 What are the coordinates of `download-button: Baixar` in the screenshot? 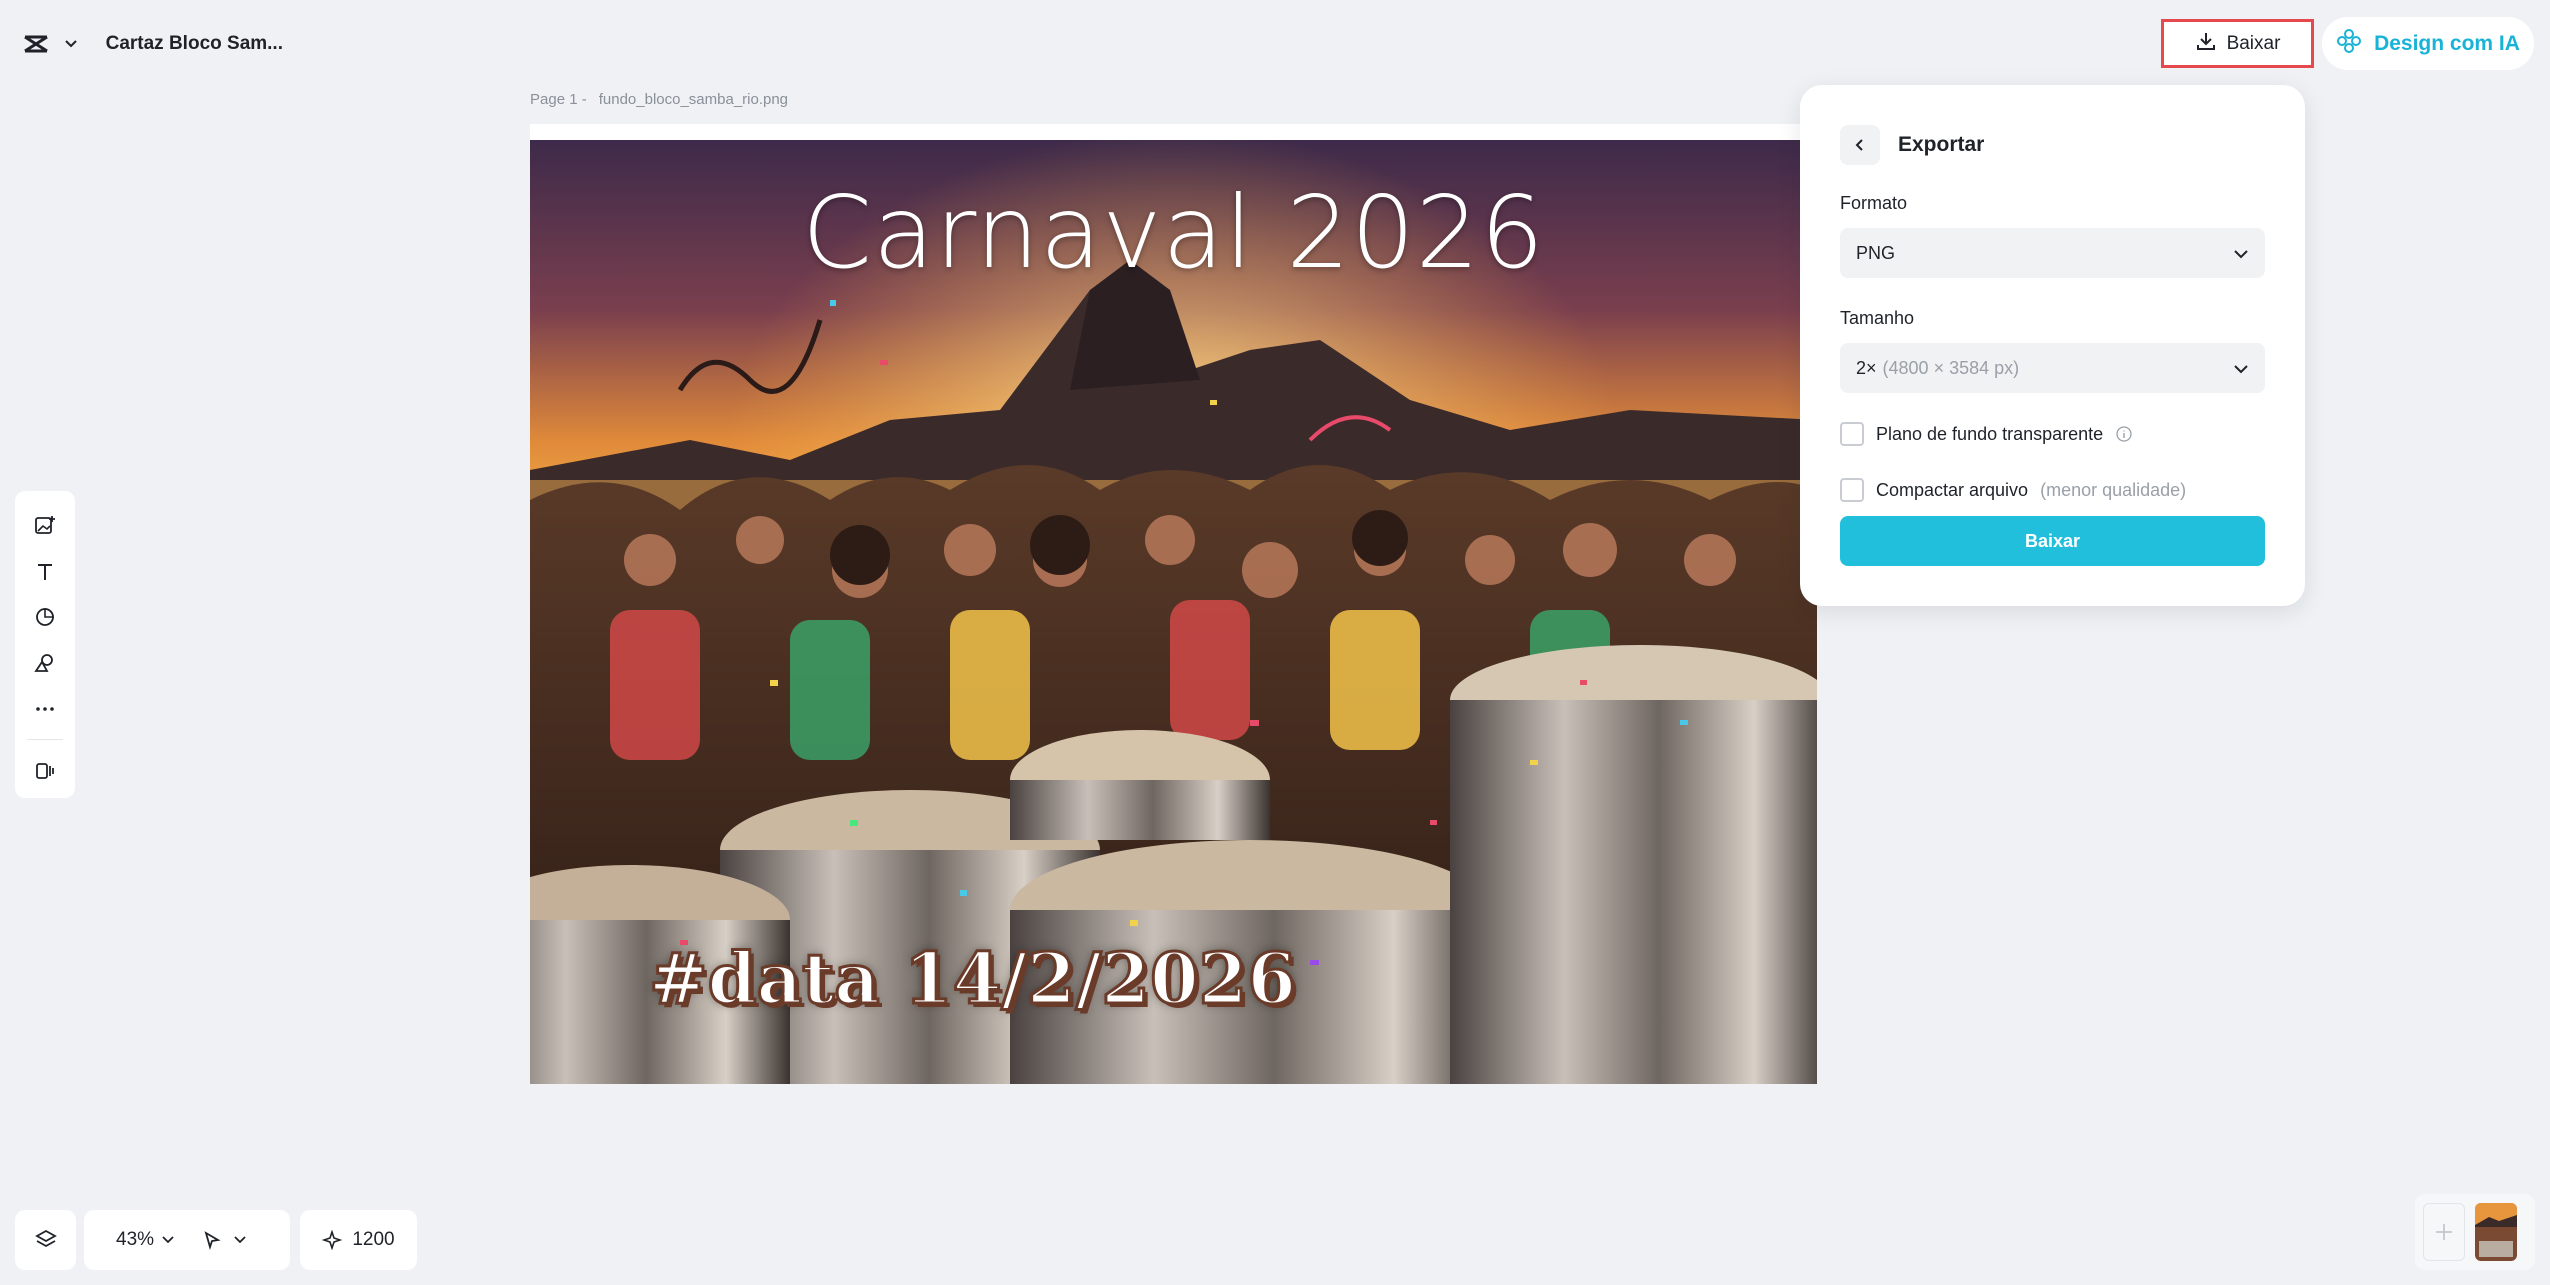 It's located at (2237, 43).